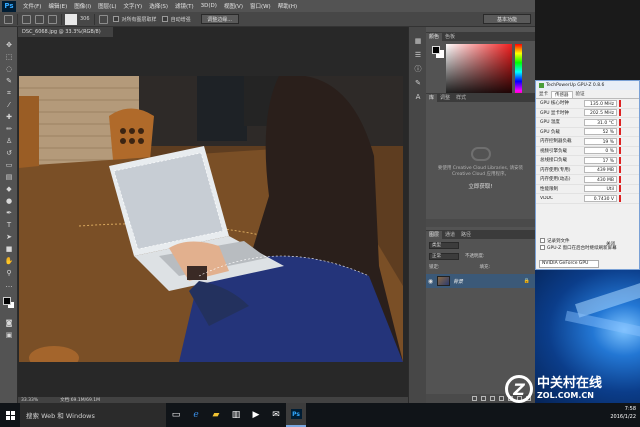 This screenshot has width=640, height=427. What do you see at coordinates (158, 6) in the screenshot?
I see `menu-select: 选择(S)` at bounding box center [158, 6].